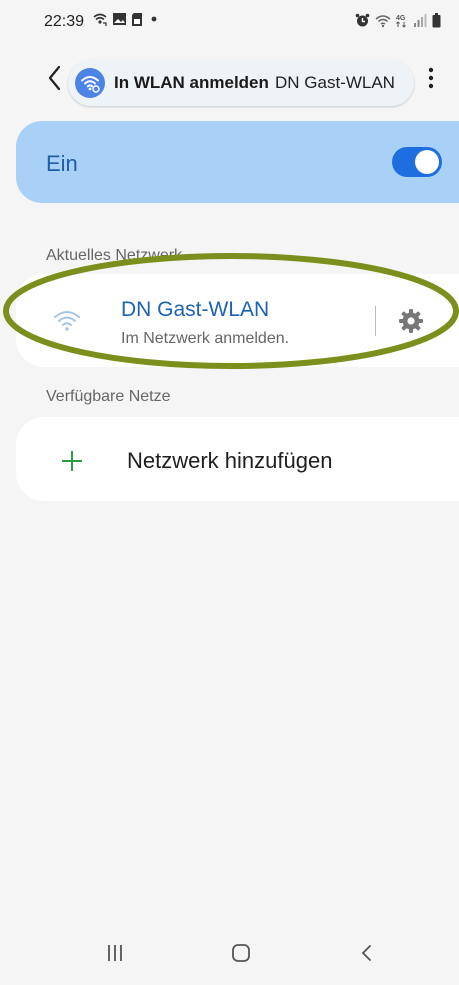 This screenshot has width=459, height=985. I want to click on battery-icon, so click(436, 20).